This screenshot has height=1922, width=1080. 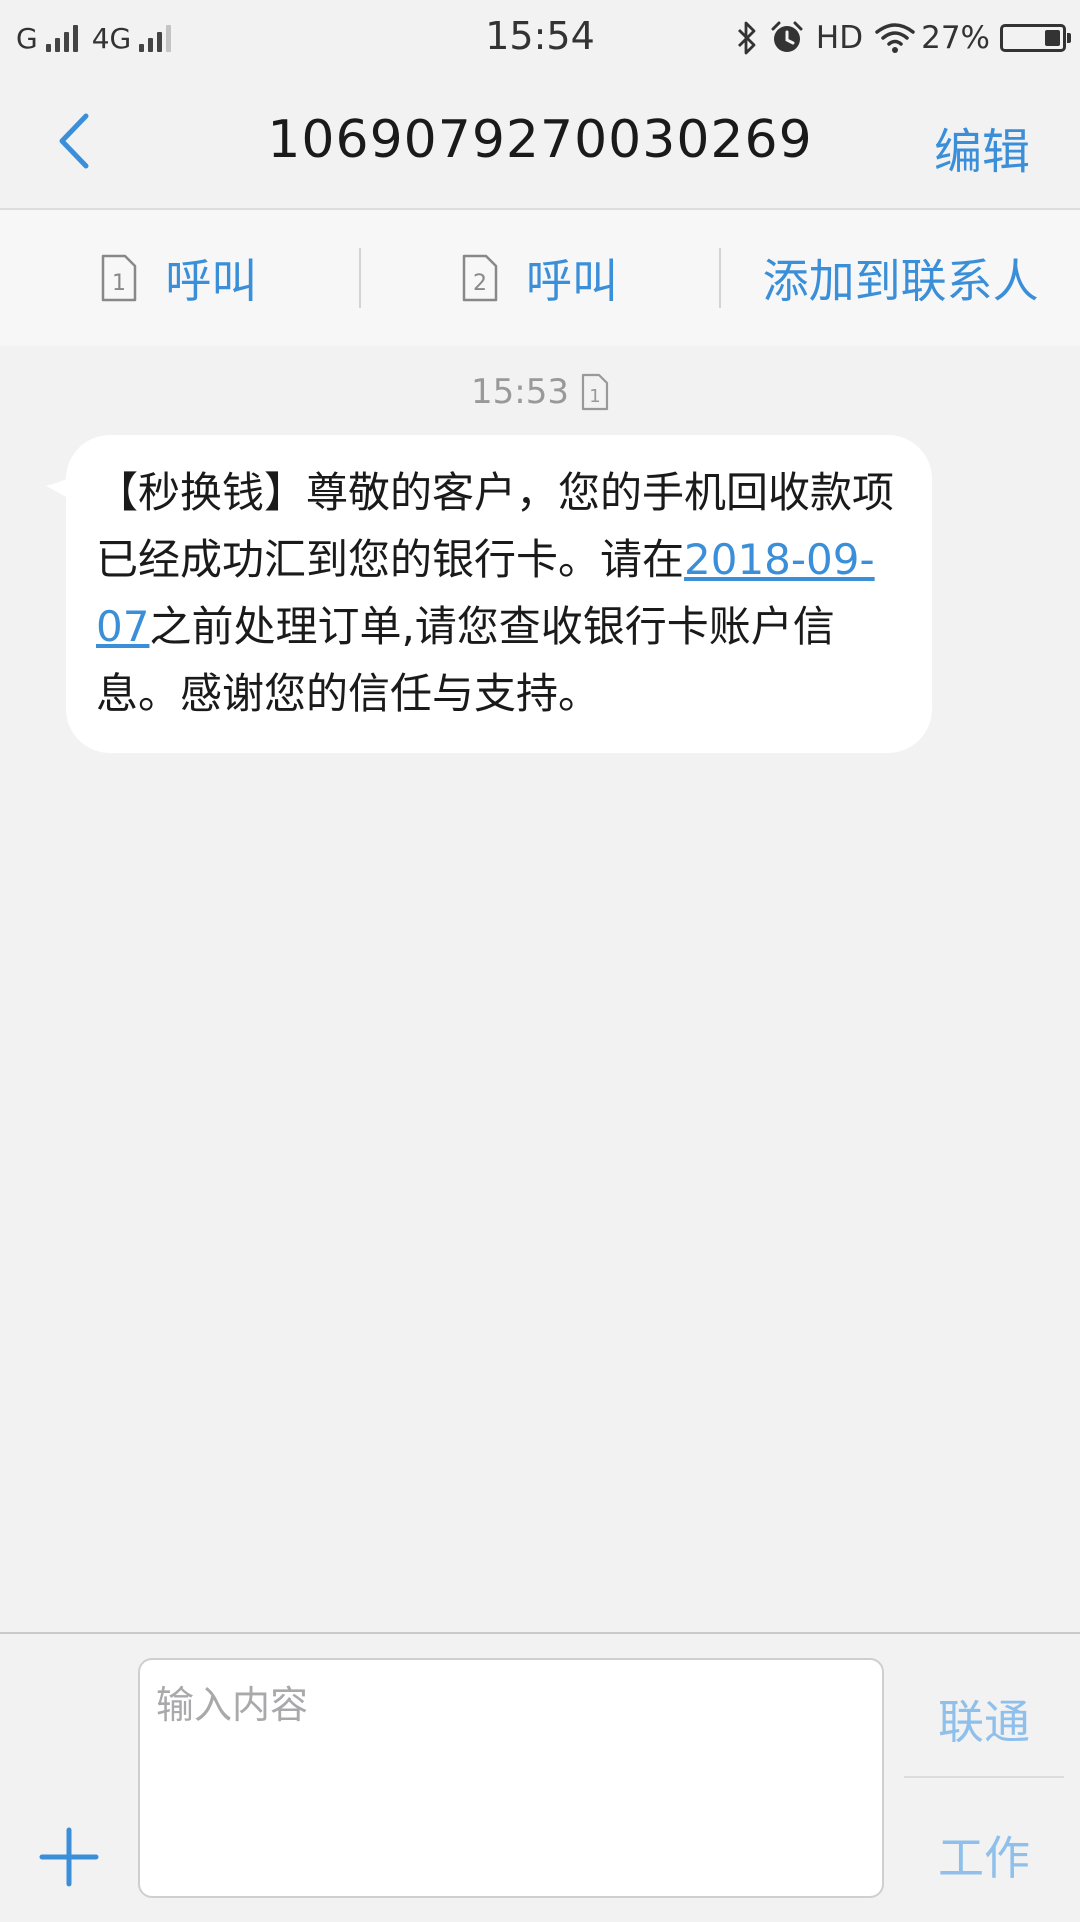 What do you see at coordinates (955, 38) in the screenshot?
I see `battery-percent: 27%` at bounding box center [955, 38].